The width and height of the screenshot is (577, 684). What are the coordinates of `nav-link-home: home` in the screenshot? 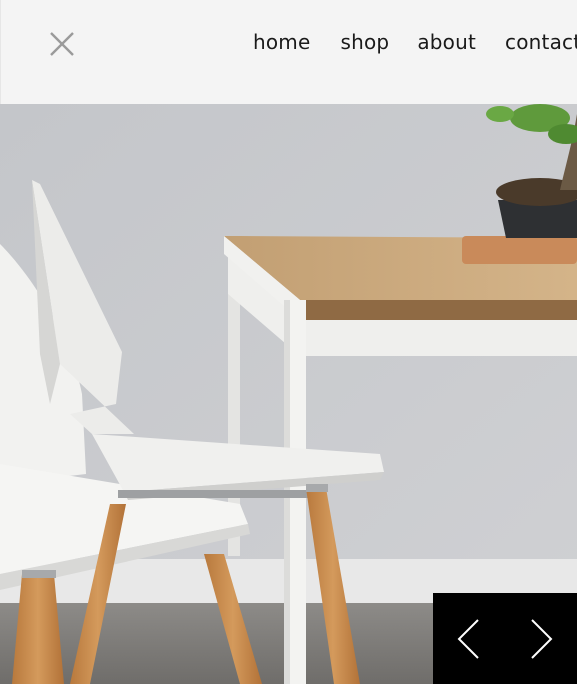 It's located at (282, 42).